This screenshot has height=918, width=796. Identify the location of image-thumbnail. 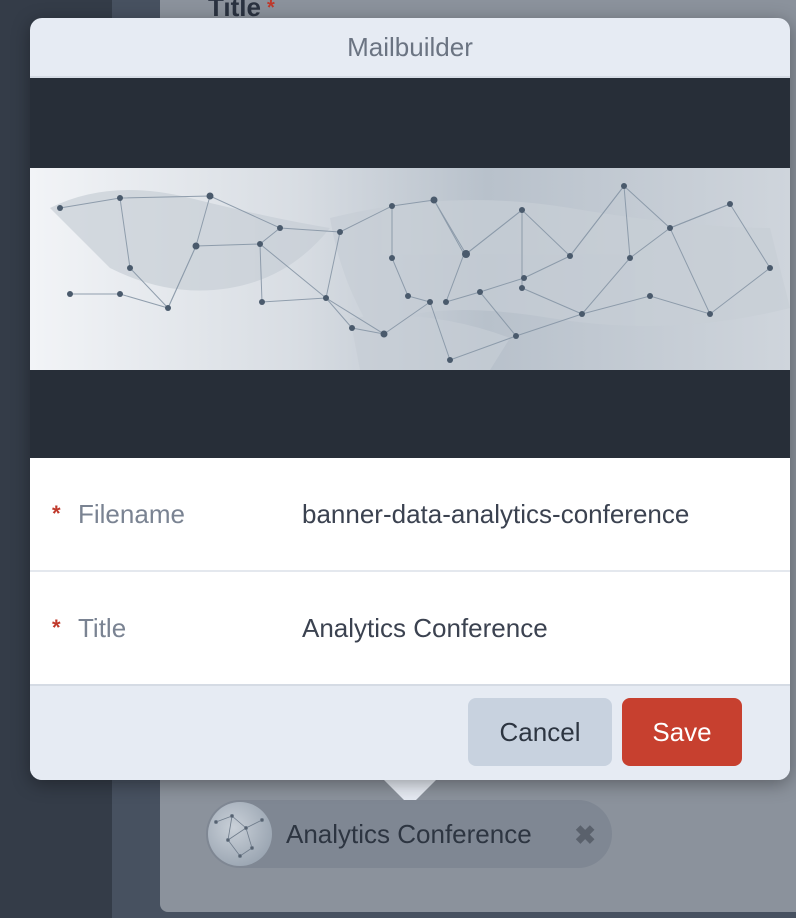
(240, 834).